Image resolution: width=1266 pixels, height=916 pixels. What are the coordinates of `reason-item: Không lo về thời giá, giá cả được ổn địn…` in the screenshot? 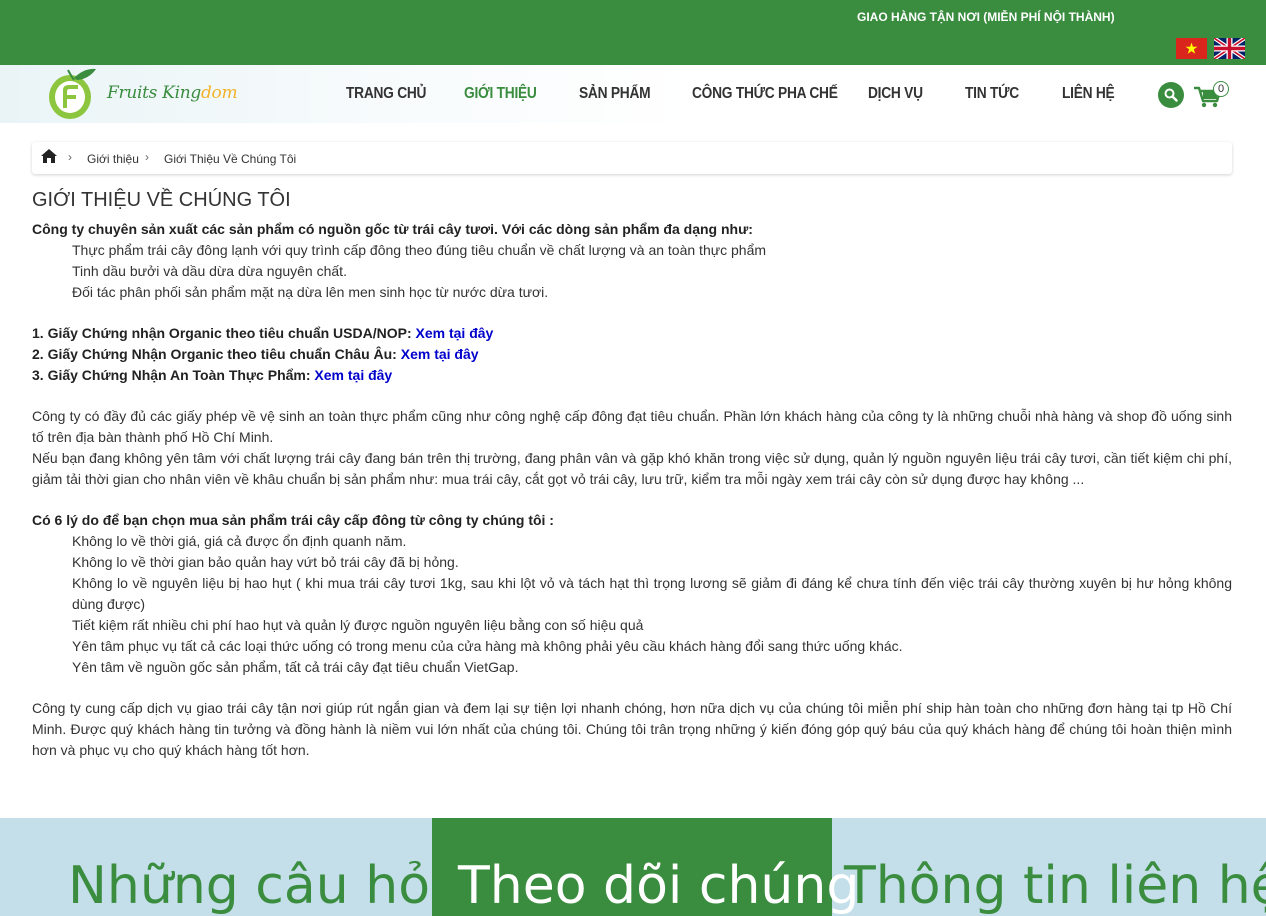 It's located at (239, 541).